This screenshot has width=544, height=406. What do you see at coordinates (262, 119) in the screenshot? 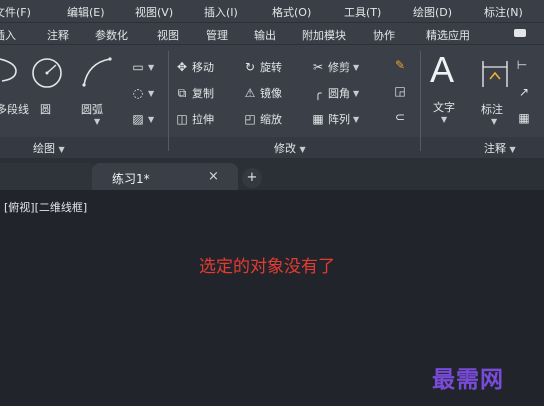
I see `scale-tool: ◰ 缩放` at bounding box center [262, 119].